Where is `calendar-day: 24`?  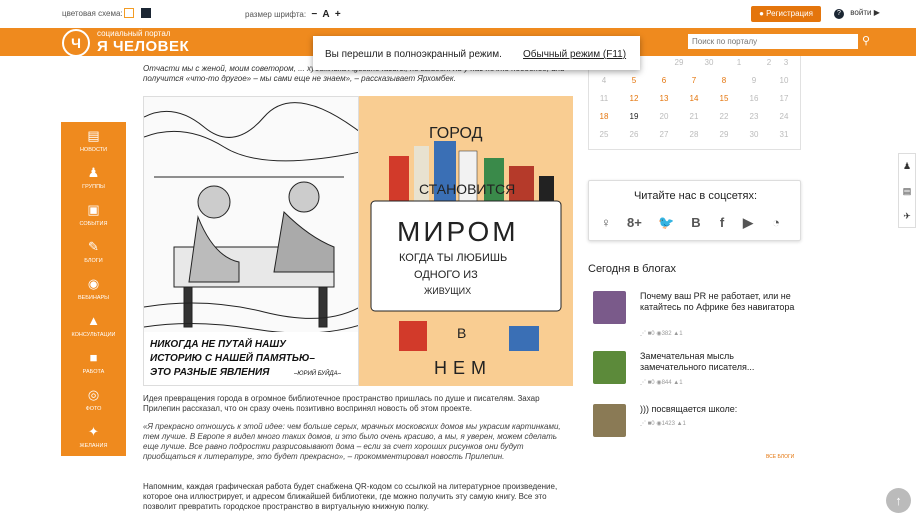
calendar-day: 24 is located at coordinates (784, 116).